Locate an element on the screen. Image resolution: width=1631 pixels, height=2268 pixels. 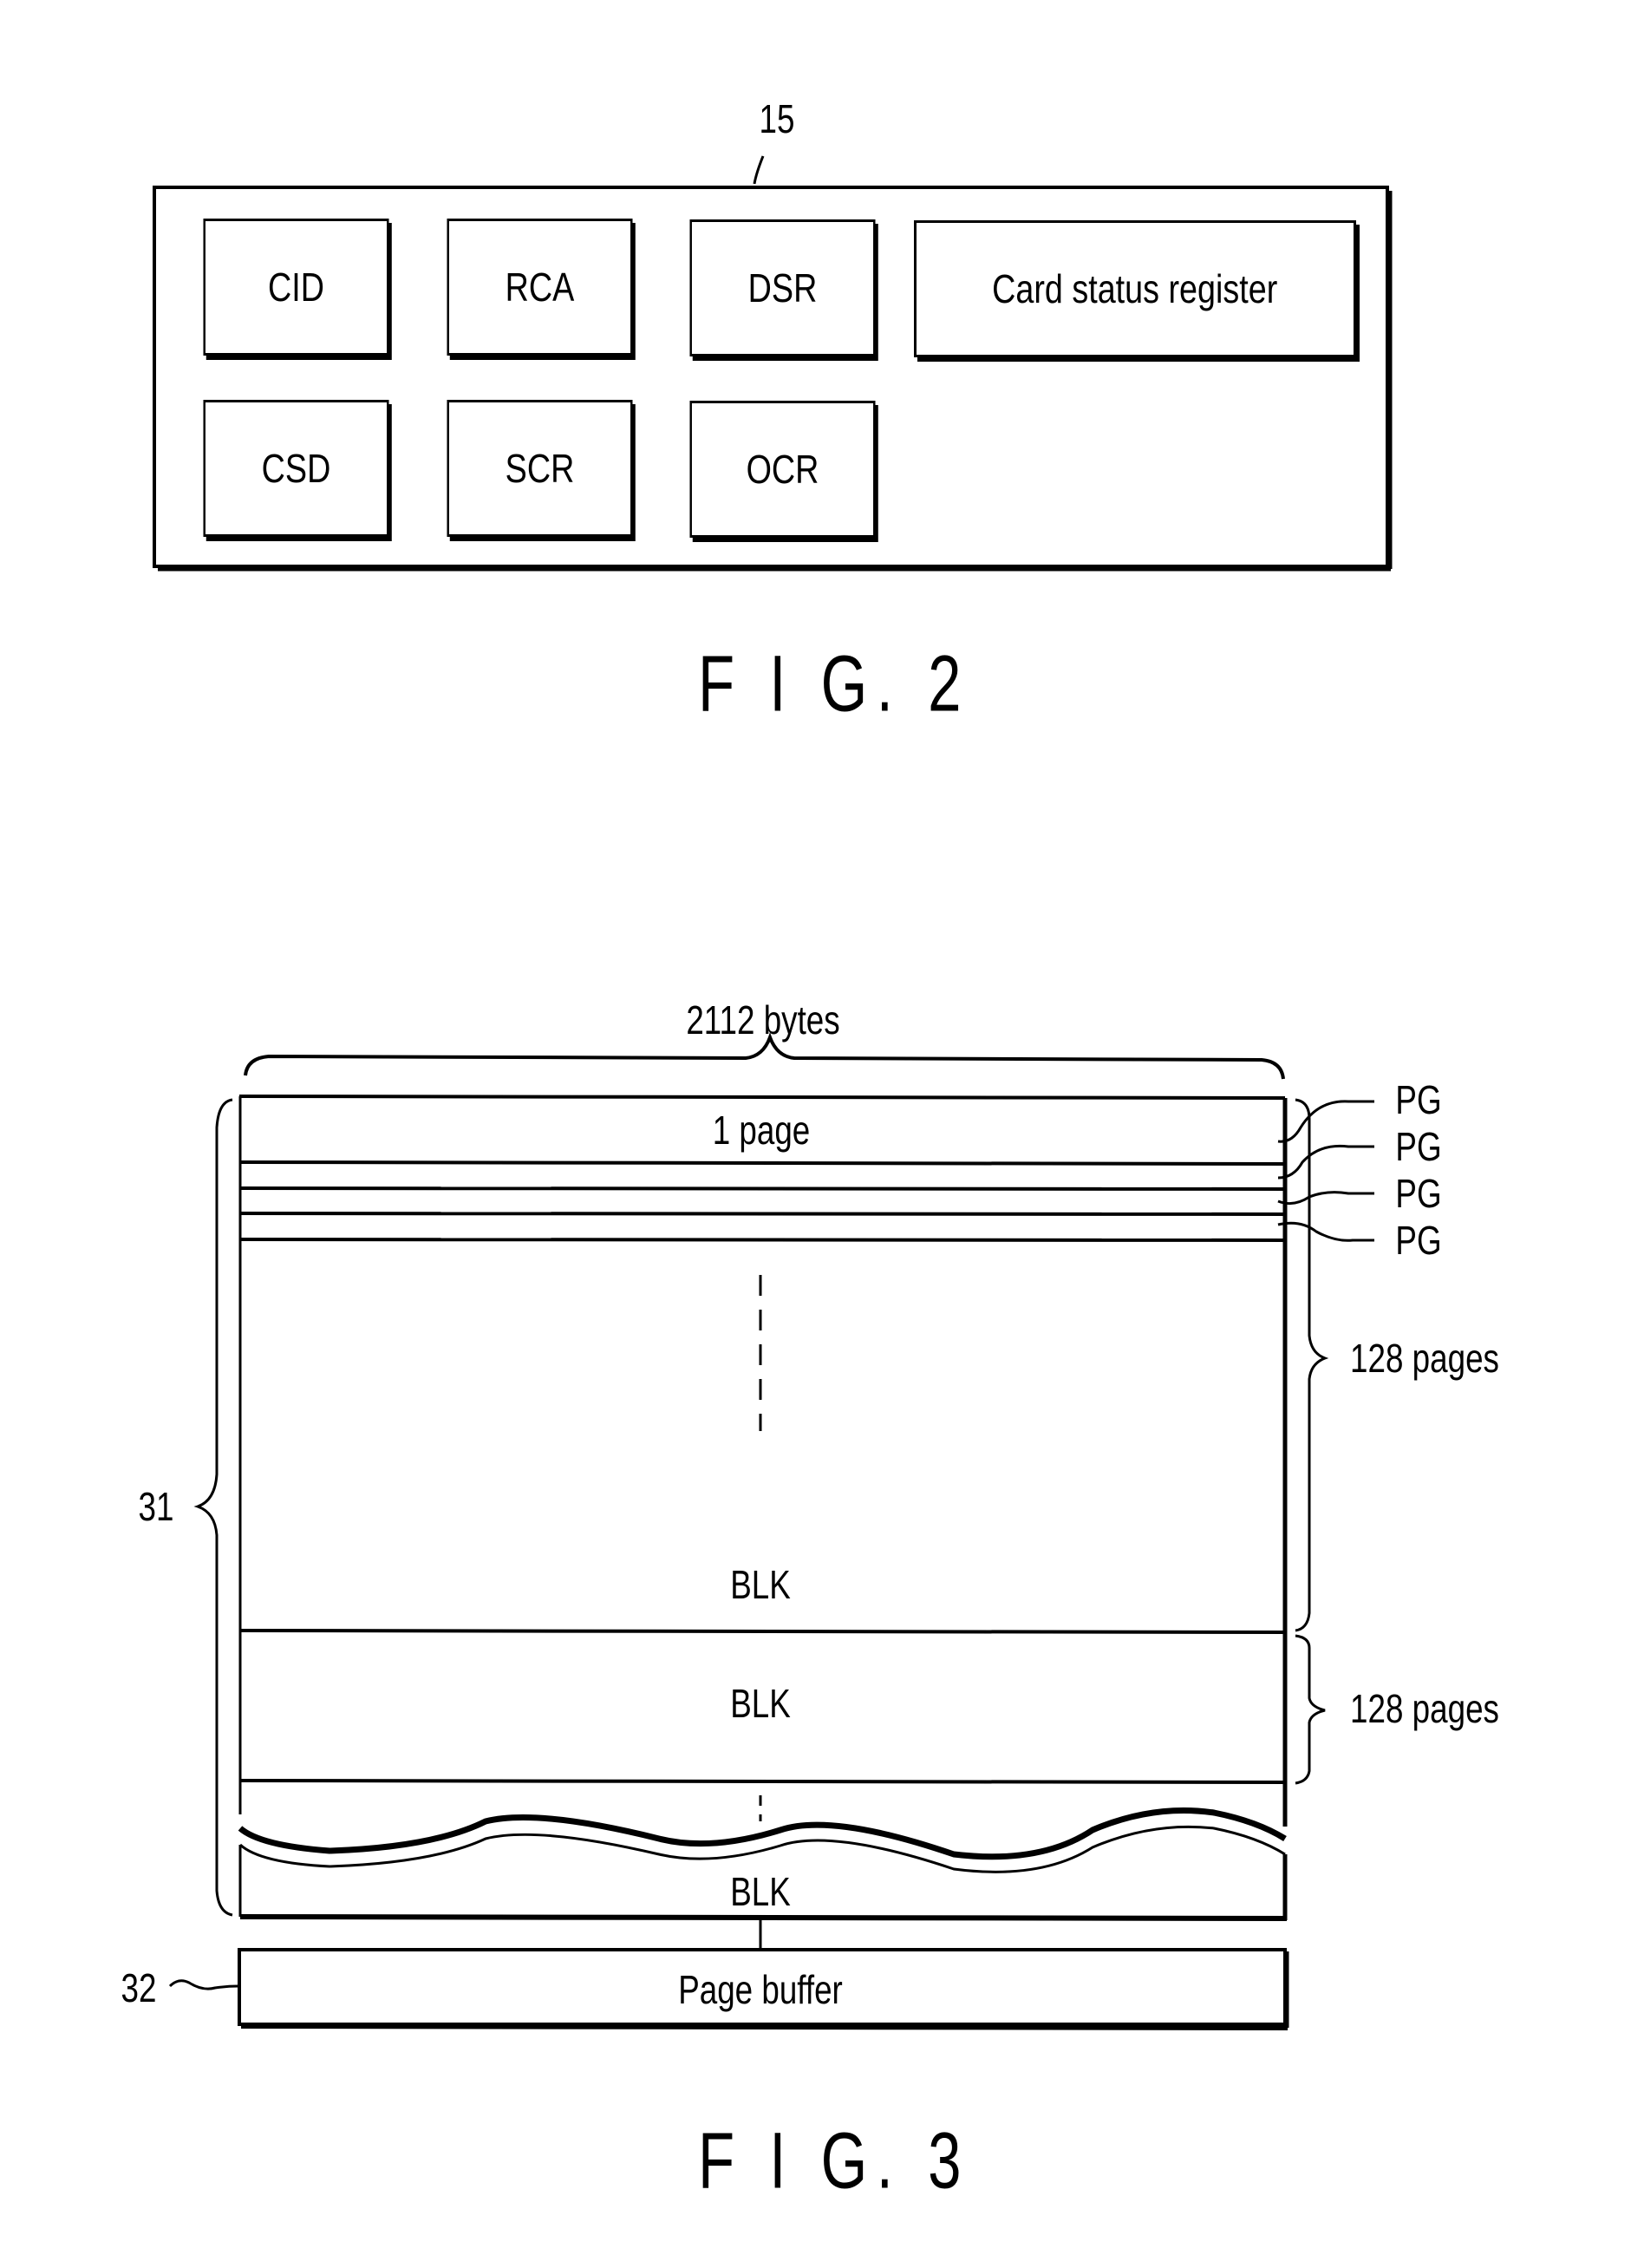
ref-32-leader is located at coordinates (203, 1984).